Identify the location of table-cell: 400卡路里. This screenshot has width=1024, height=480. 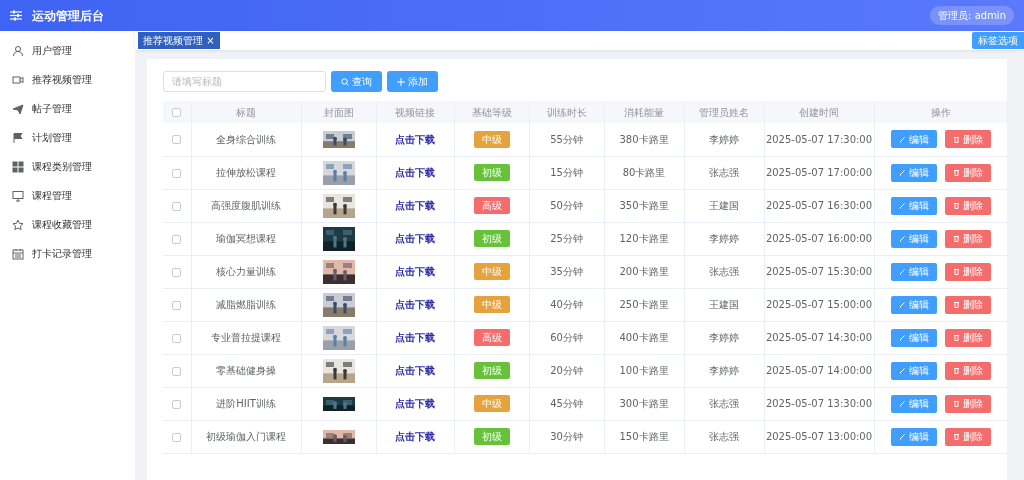
(644, 337).